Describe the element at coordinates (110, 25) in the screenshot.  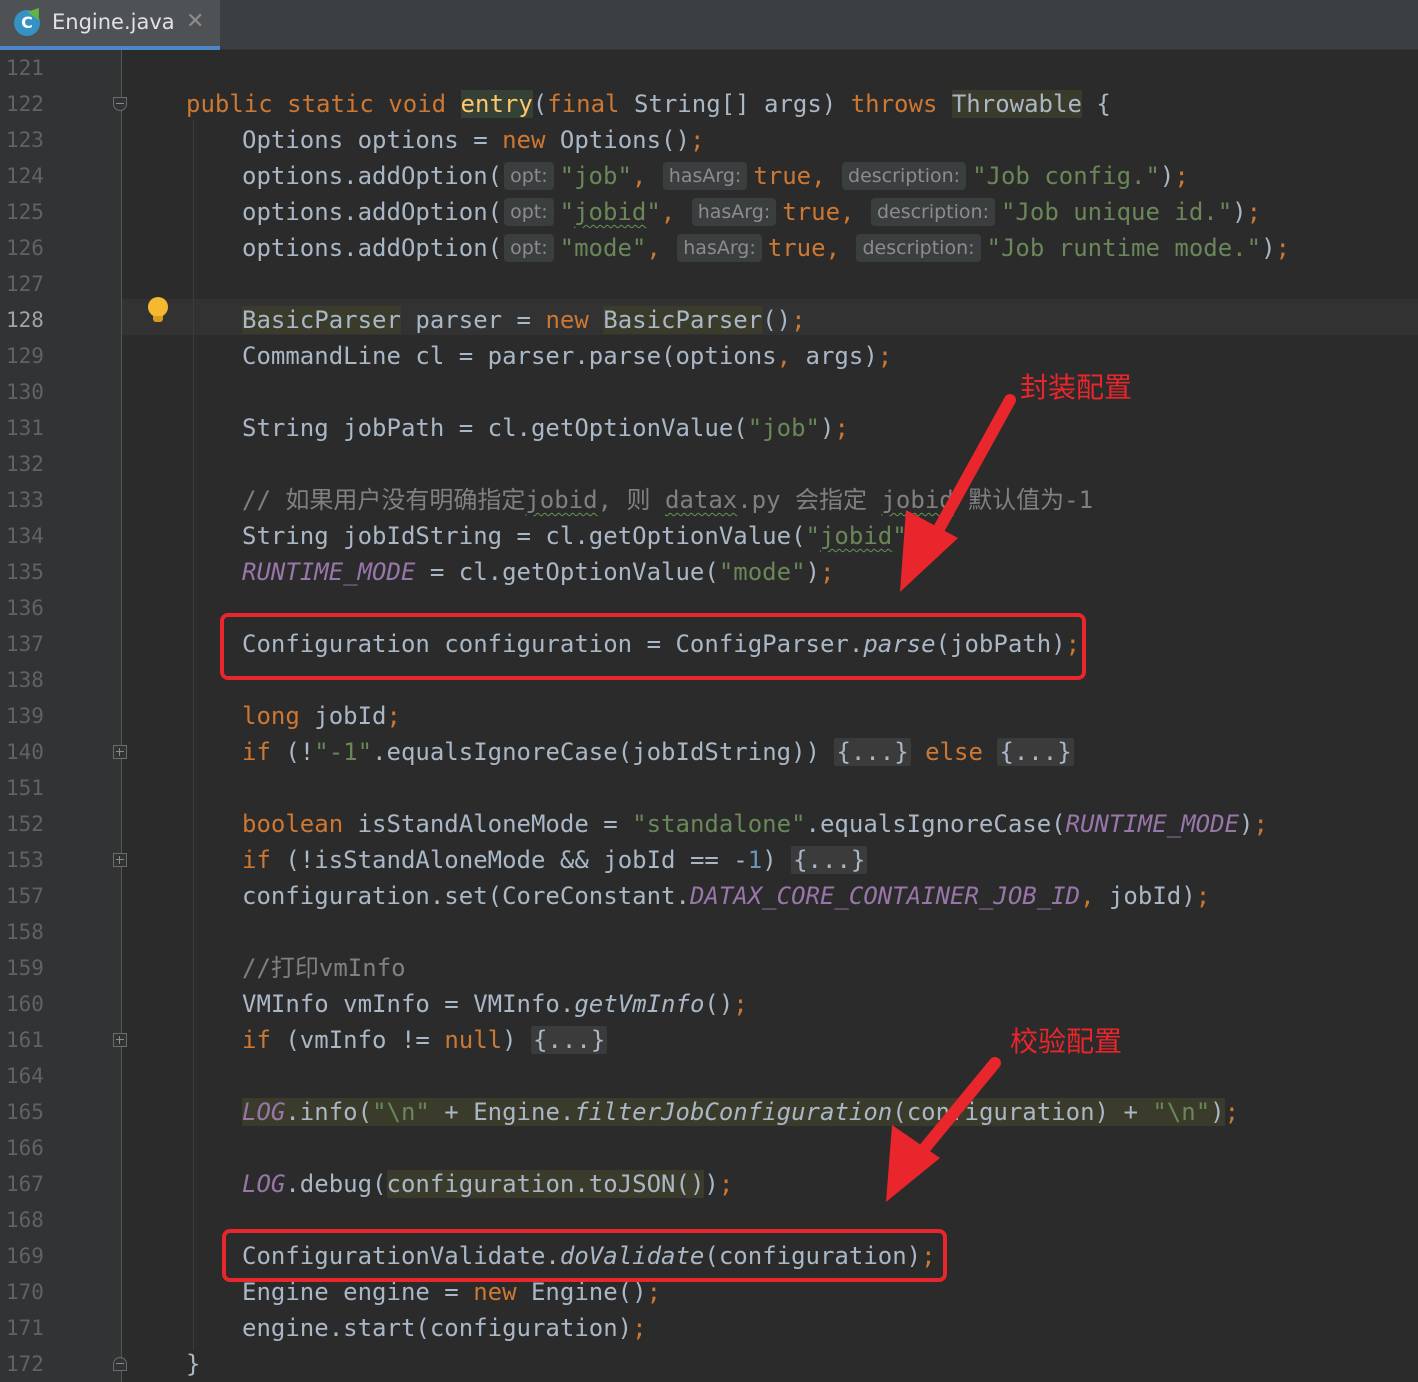
I see `tab-engine-java: C Engine.java ✕` at that location.